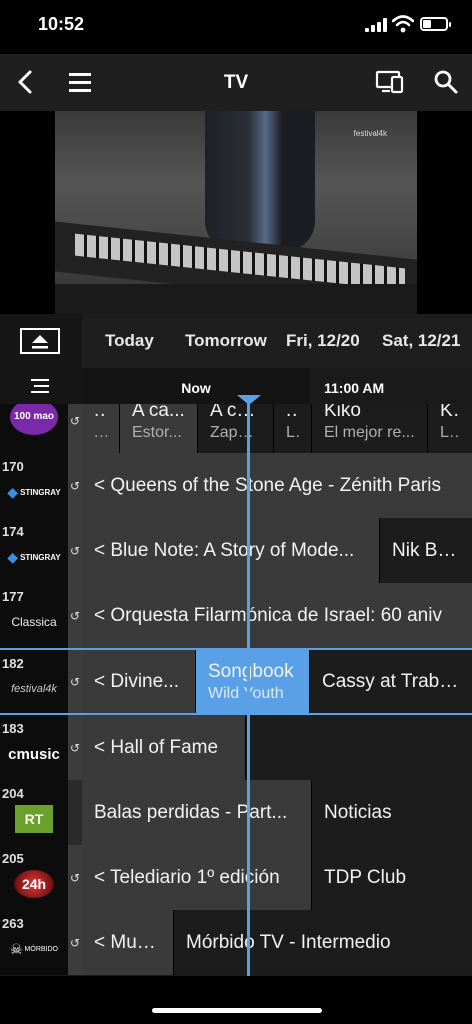 The height and width of the screenshot is (1024, 472). Describe the element at coordinates (390, 82) in the screenshot. I see `cast-devices-icon` at that location.